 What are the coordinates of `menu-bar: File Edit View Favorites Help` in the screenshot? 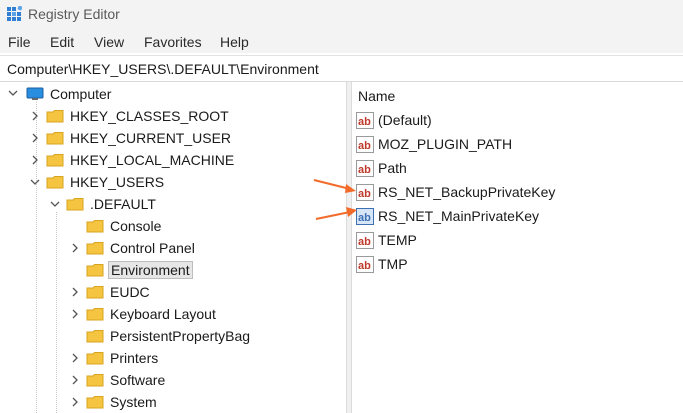 It's located at (341, 41).